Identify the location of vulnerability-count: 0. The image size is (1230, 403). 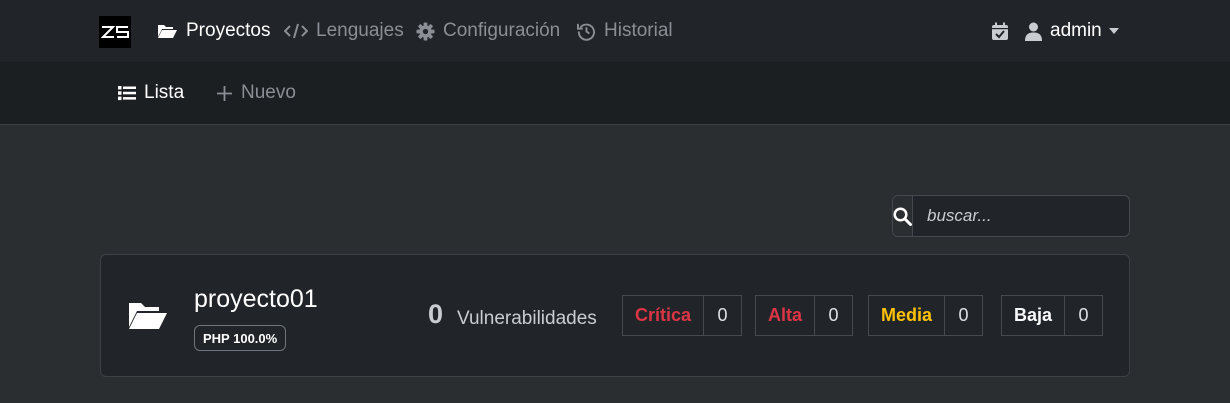
(436, 314).